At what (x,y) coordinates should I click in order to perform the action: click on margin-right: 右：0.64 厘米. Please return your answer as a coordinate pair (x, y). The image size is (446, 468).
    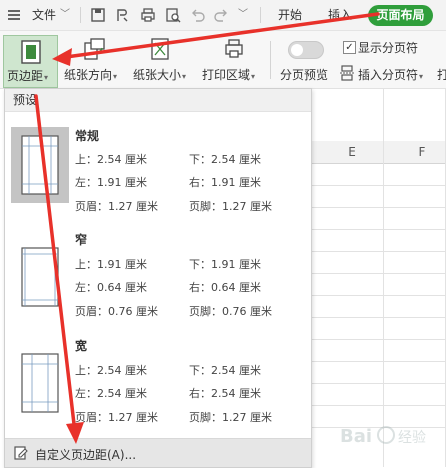
    Looking at the image, I should click on (225, 287).